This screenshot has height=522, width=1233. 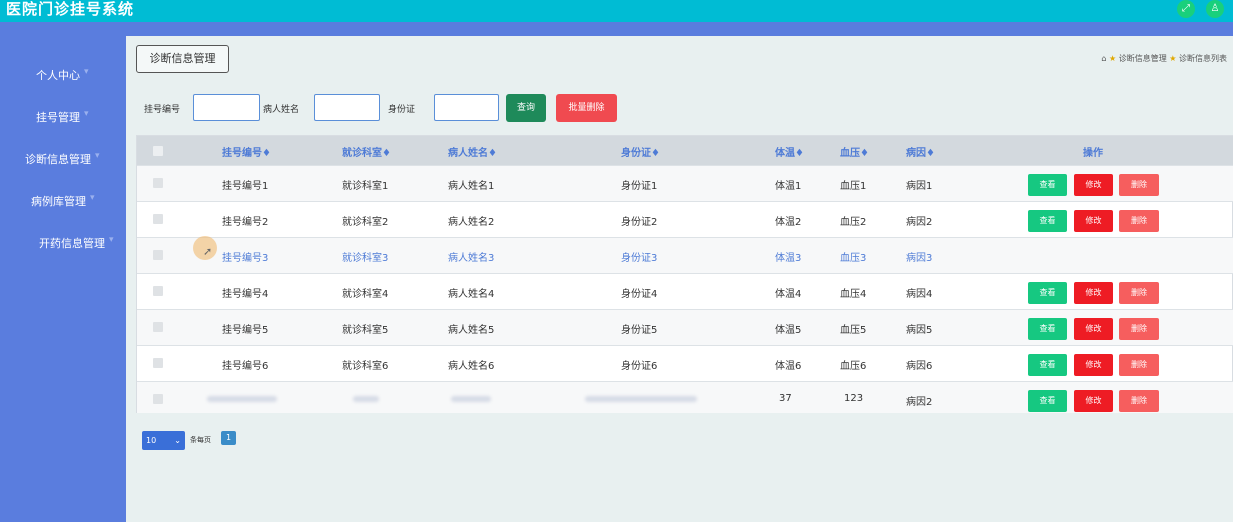 I want to click on cell-id-card: 身份证2, so click(x=639, y=222).